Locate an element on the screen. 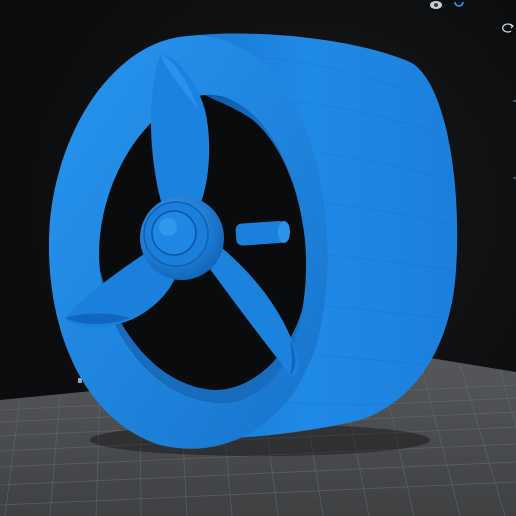 This screenshot has height=516, width=516. camera-icon is located at coordinates (459, 4).